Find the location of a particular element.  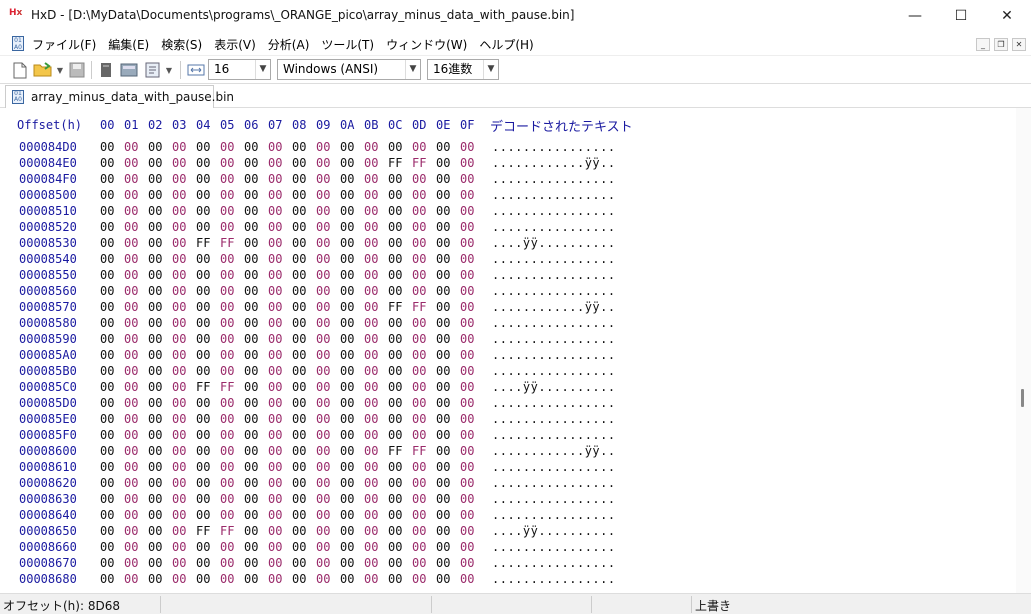

row-offset: 00008660 is located at coordinates (48, 547).